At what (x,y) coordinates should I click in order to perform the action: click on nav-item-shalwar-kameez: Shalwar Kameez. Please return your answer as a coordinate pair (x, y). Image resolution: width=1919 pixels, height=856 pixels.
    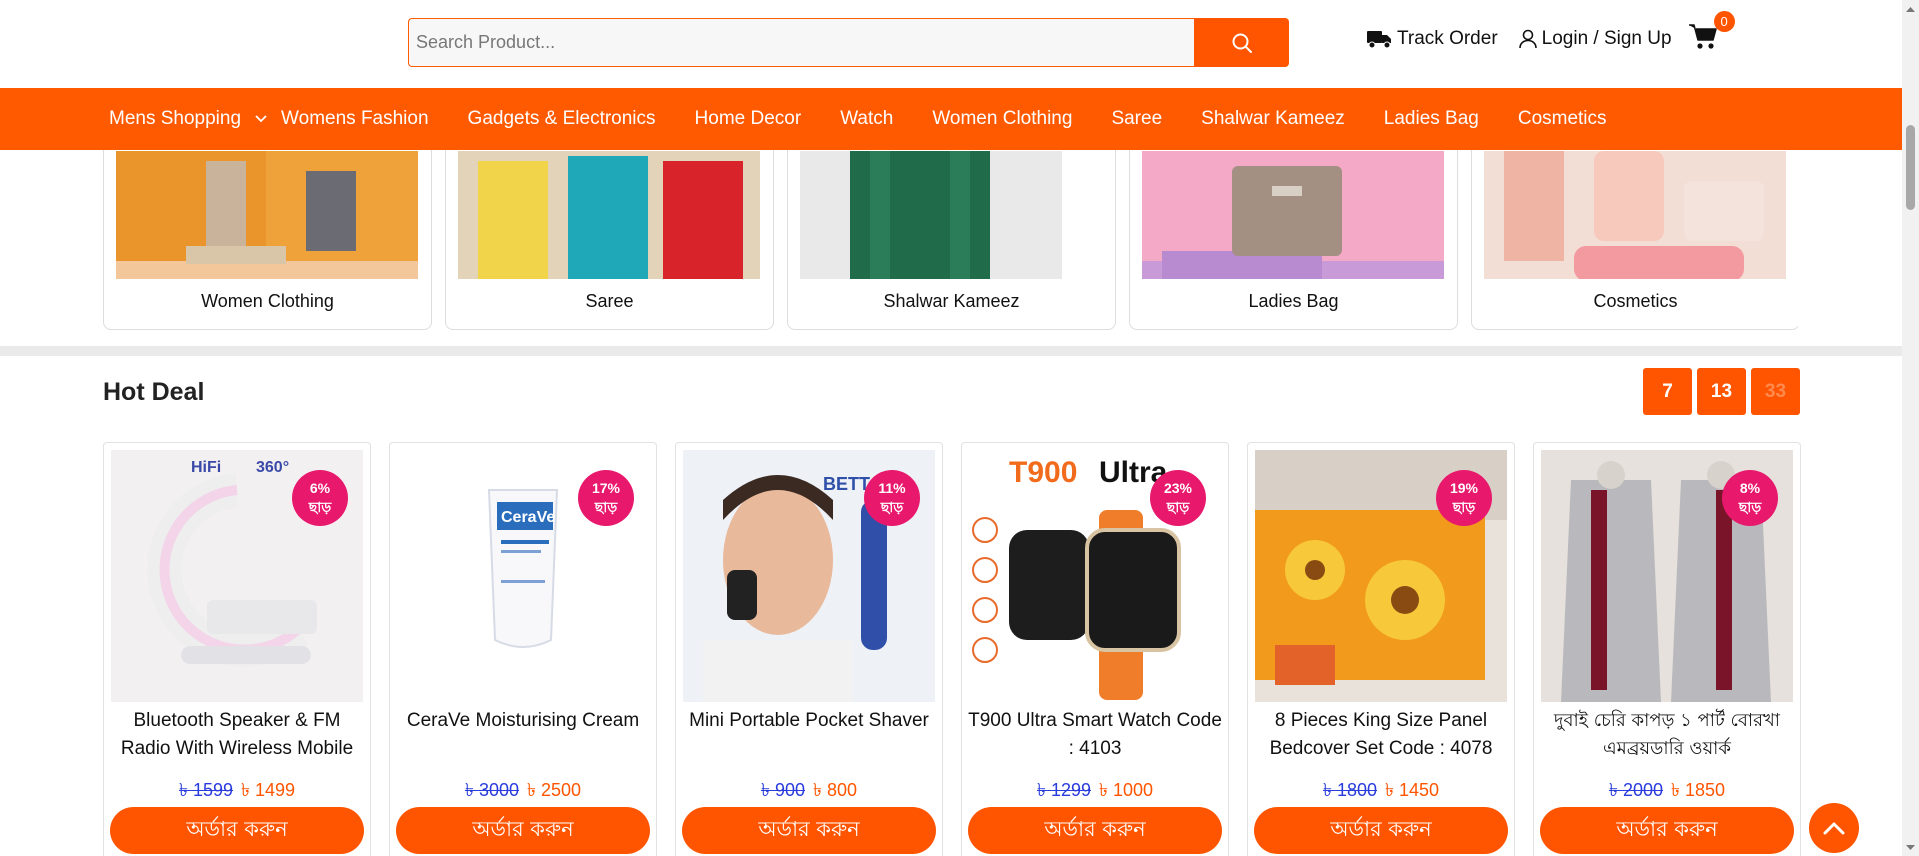
    Looking at the image, I should click on (1273, 119).